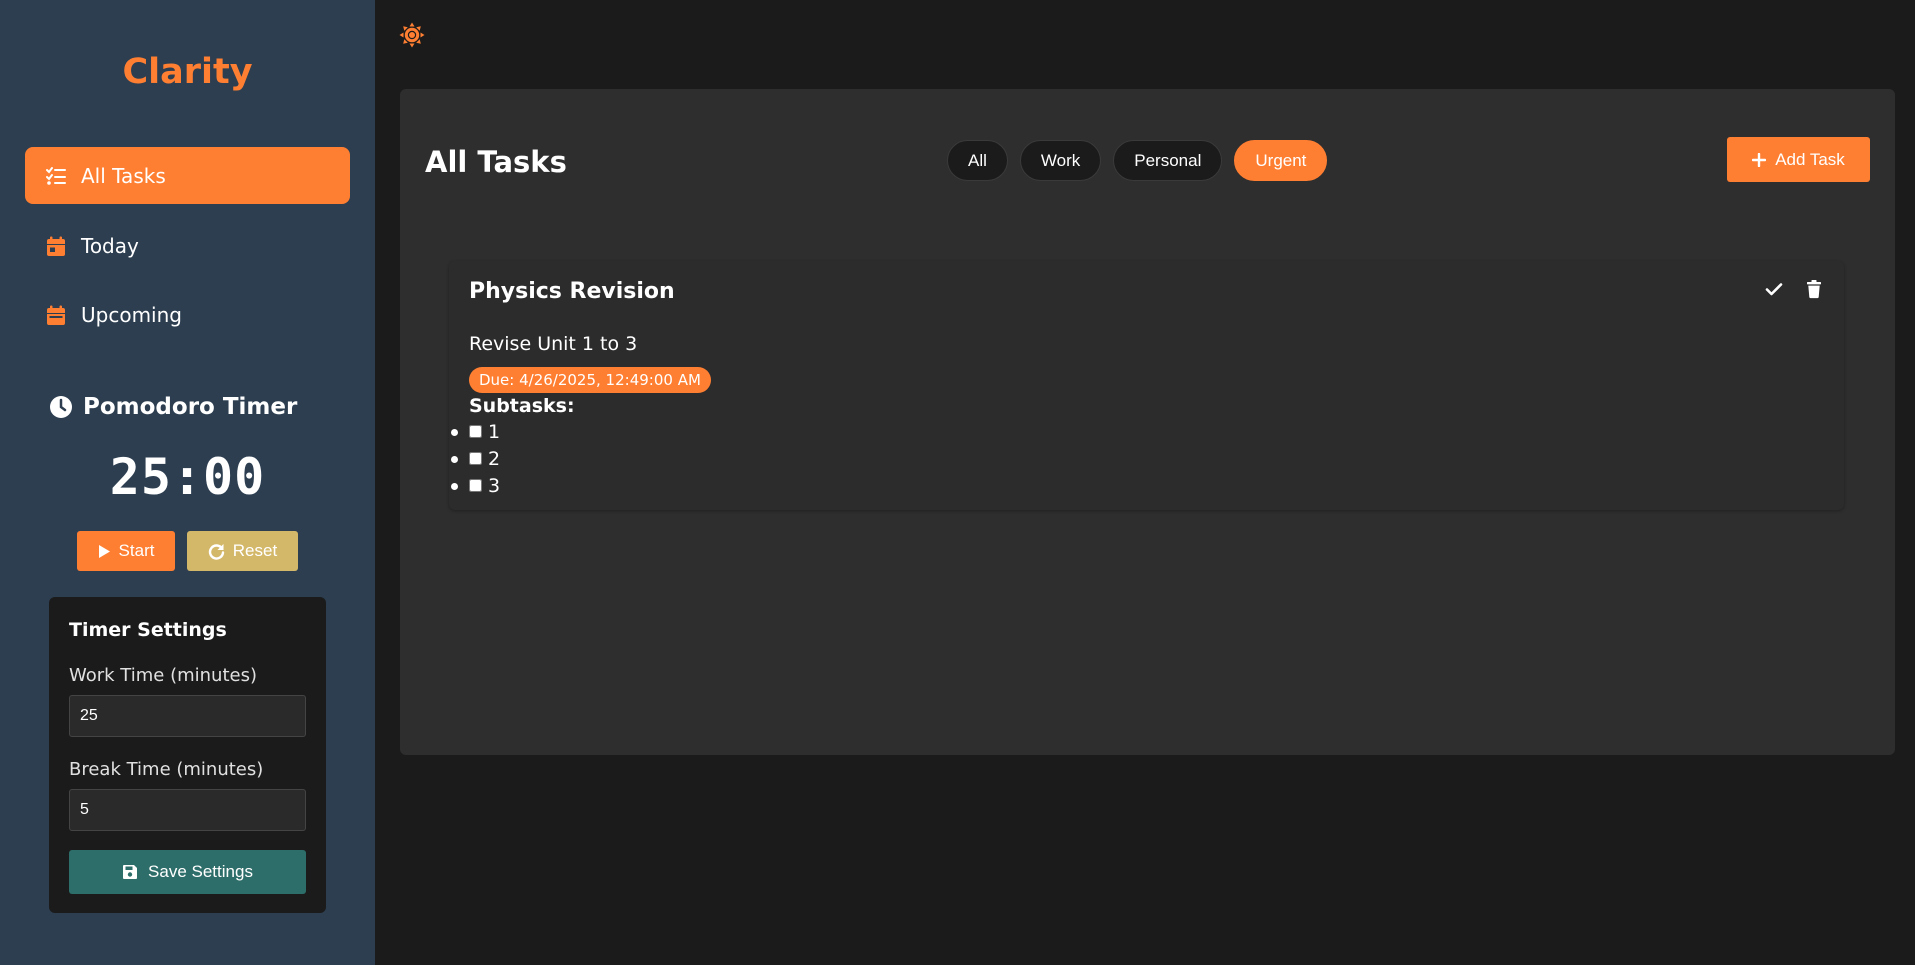  I want to click on task-description: Revise Unit 1 to 3, so click(553, 344).